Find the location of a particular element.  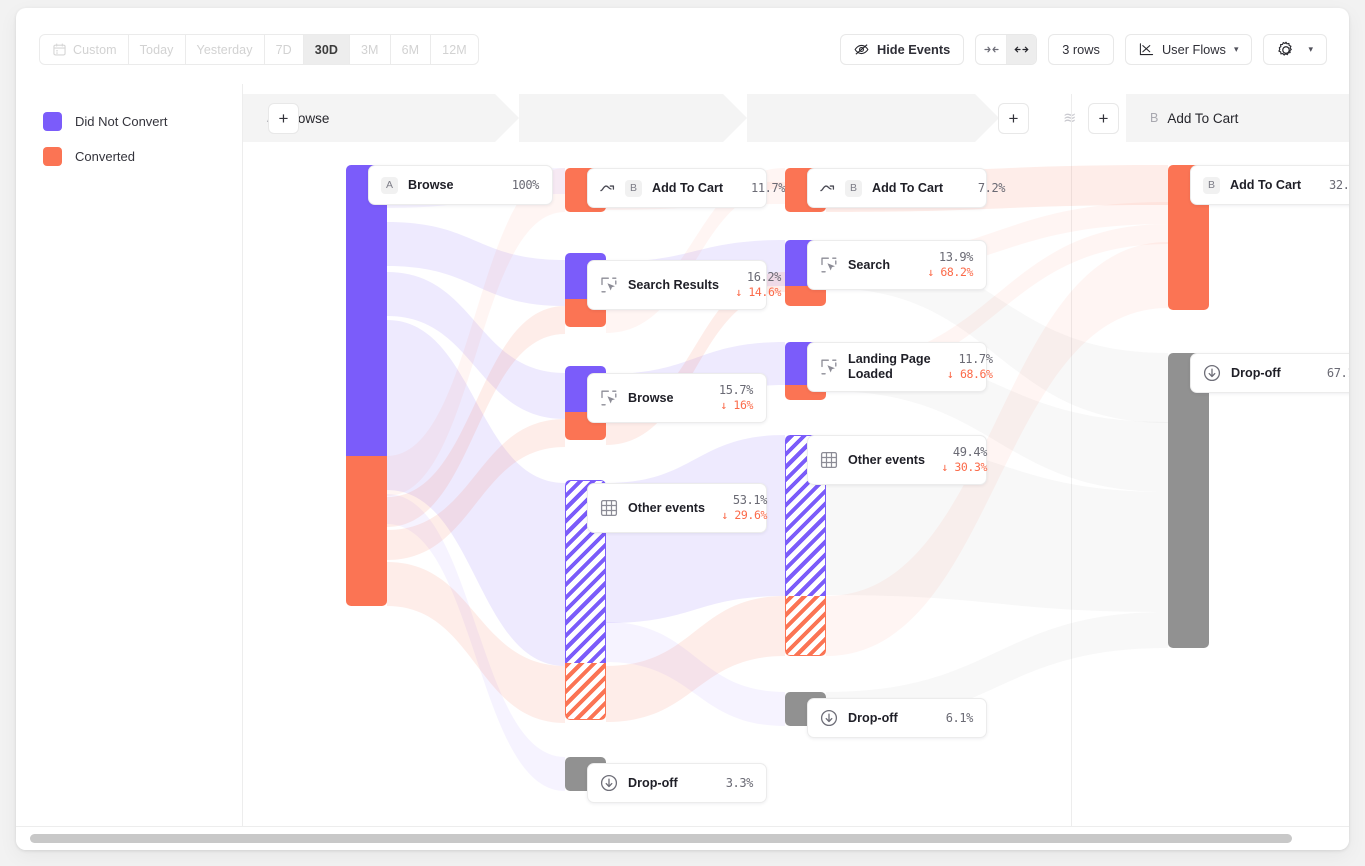

node-card: Other events 53.1% ↓ 29.6% is located at coordinates (677, 508).